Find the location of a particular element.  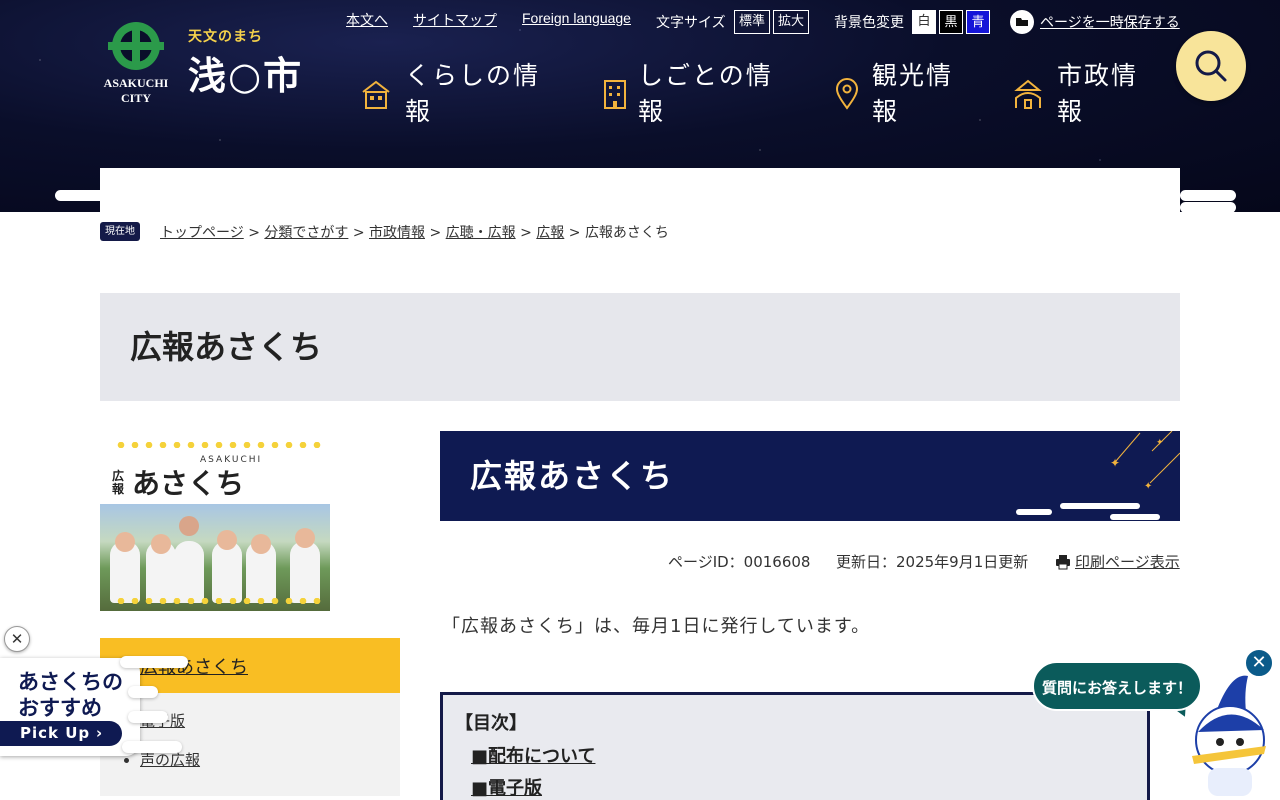

current-location-badge: 現在地 is located at coordinates (120, 231).